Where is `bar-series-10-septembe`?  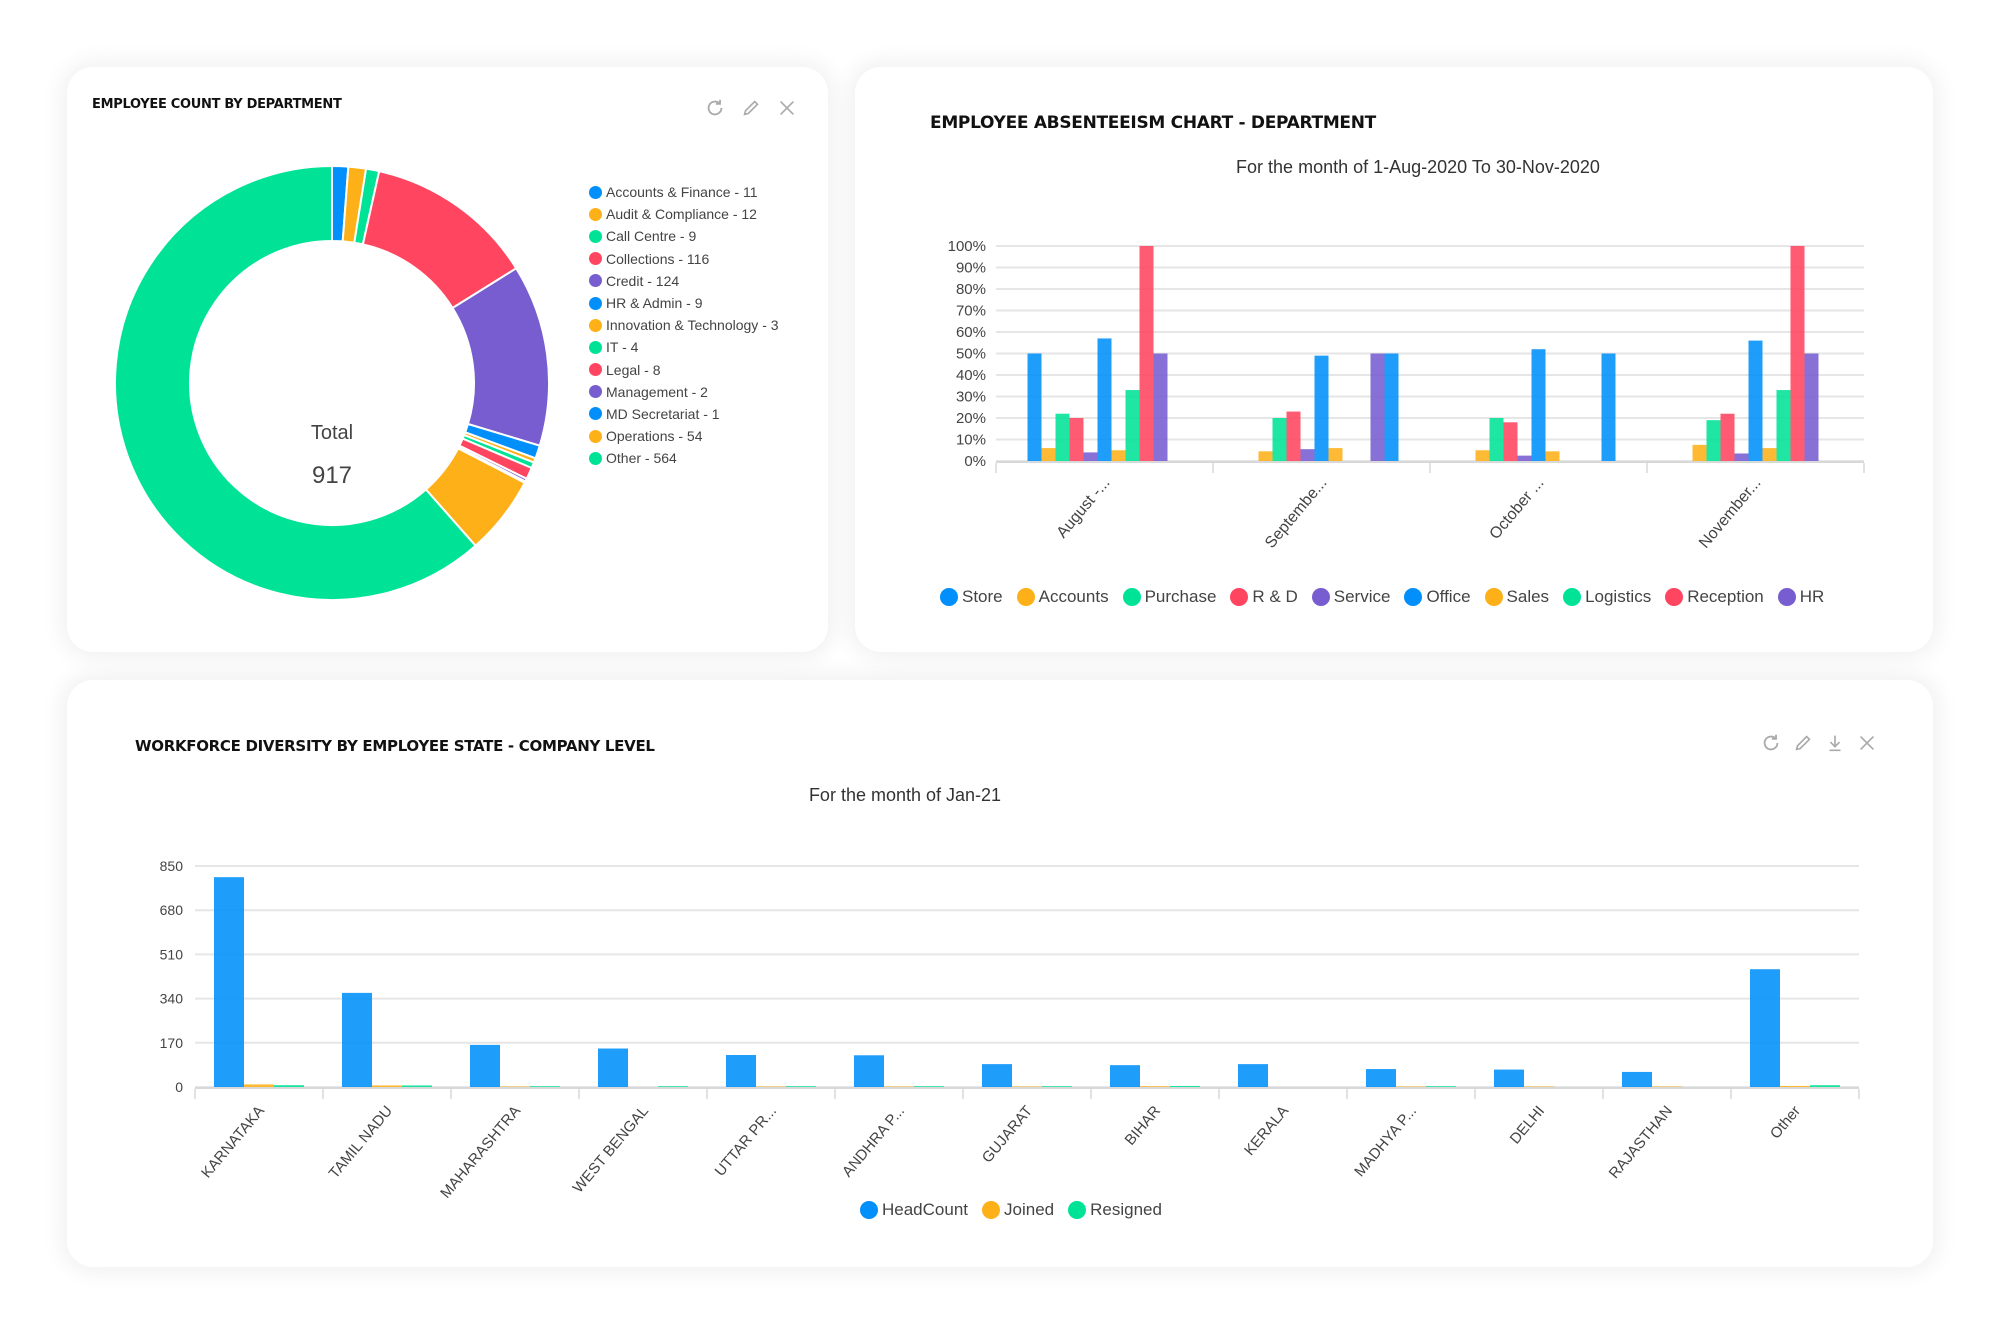
bar-series-10-septembe is located at coordinates (1391, 407).